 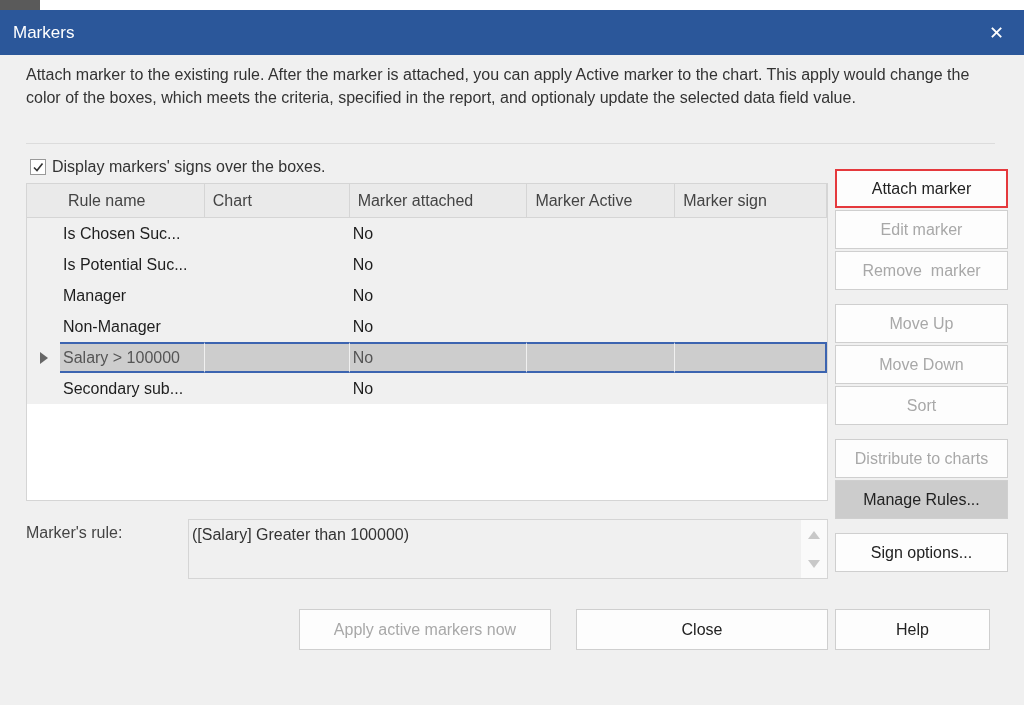 I want to click on checkbox, so click(x=38, y=166).